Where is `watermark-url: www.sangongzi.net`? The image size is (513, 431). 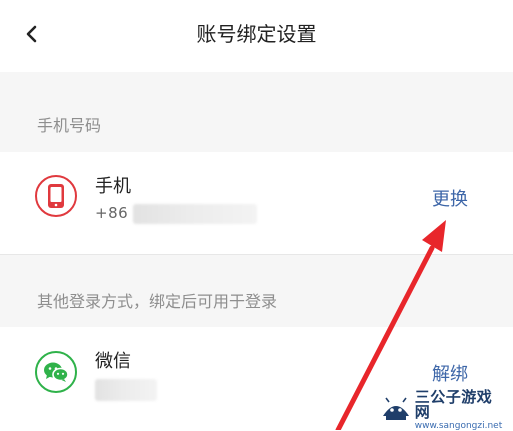 watermark-url: www.sangongzi.net is located at coordinates (458, 425).